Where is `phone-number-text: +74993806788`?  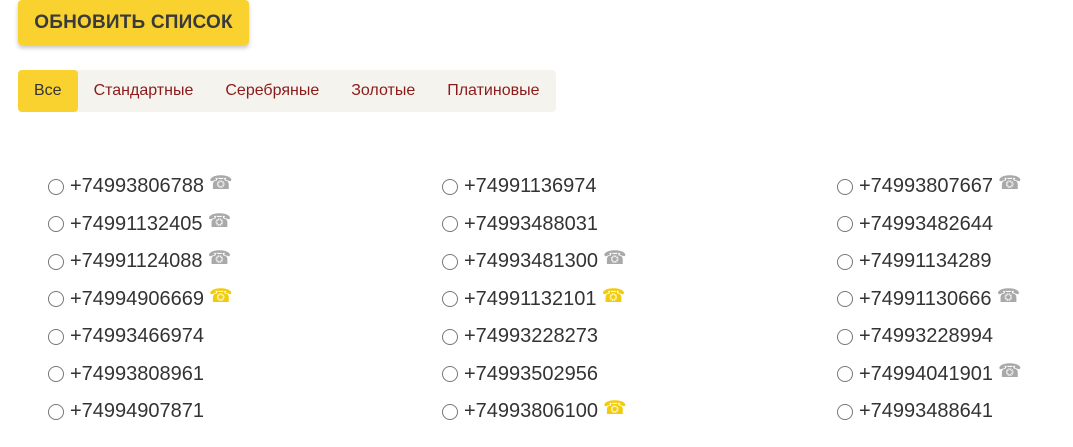
phone-number-text: +74993806788 is located at coordinates (137, 186).